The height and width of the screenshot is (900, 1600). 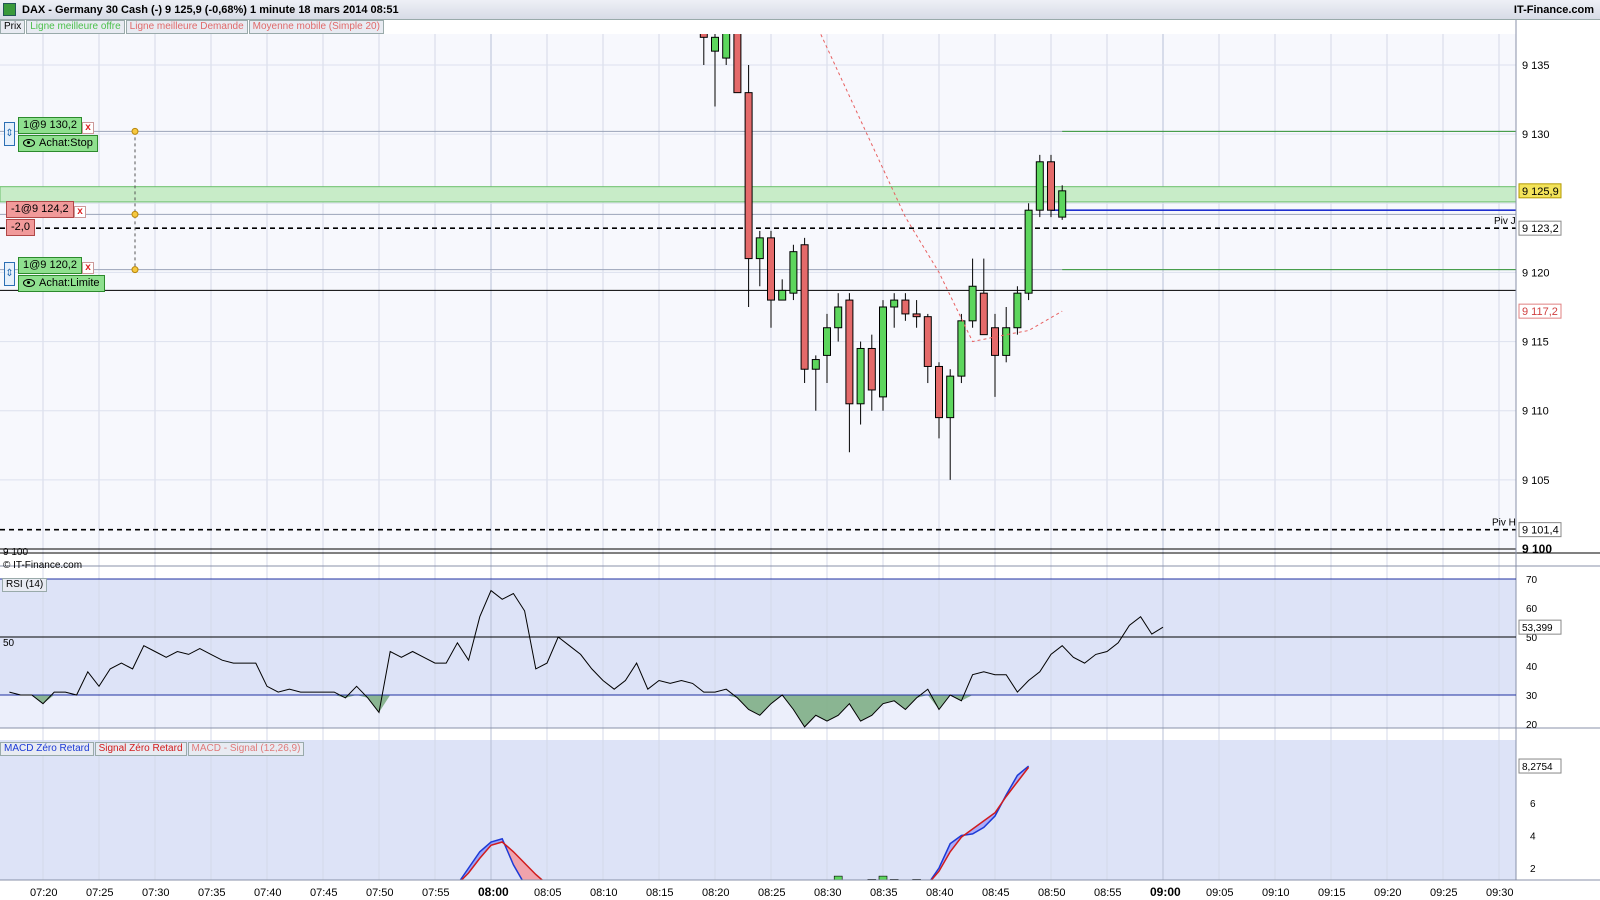 What do you see at coordinates (800, 890) in the screenshot?
I see `time-axis-bg` at bounding box center [800, 890].